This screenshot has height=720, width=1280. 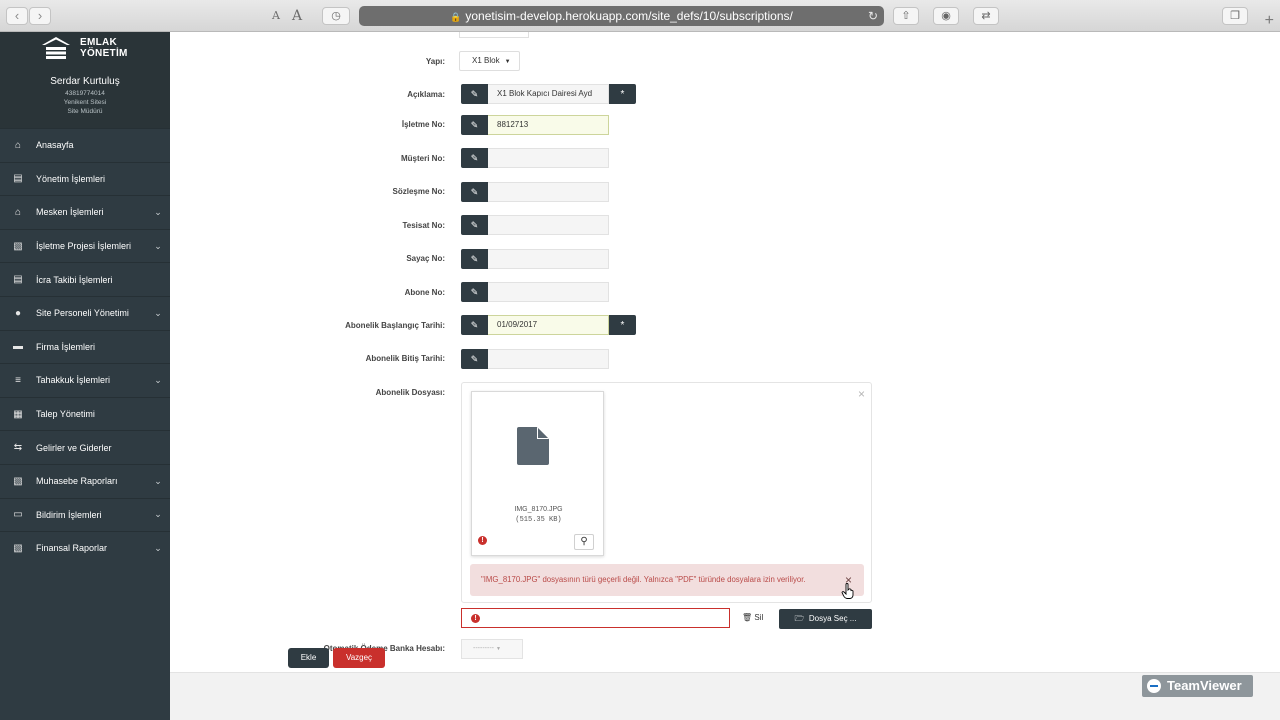 I want to click on isletme-field: 8812713, so click(x=548, y=125).